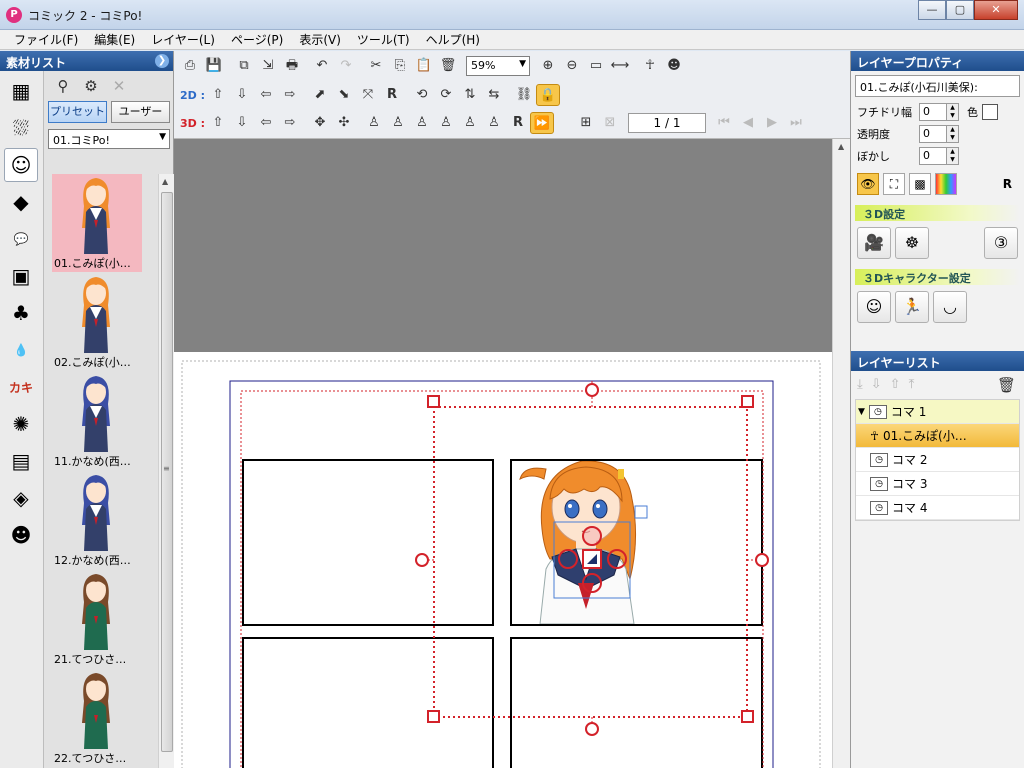 The width and height of the screenshot is (1024, 768). I want to click on edit-material-icon: ⚙, so click(91, 86).